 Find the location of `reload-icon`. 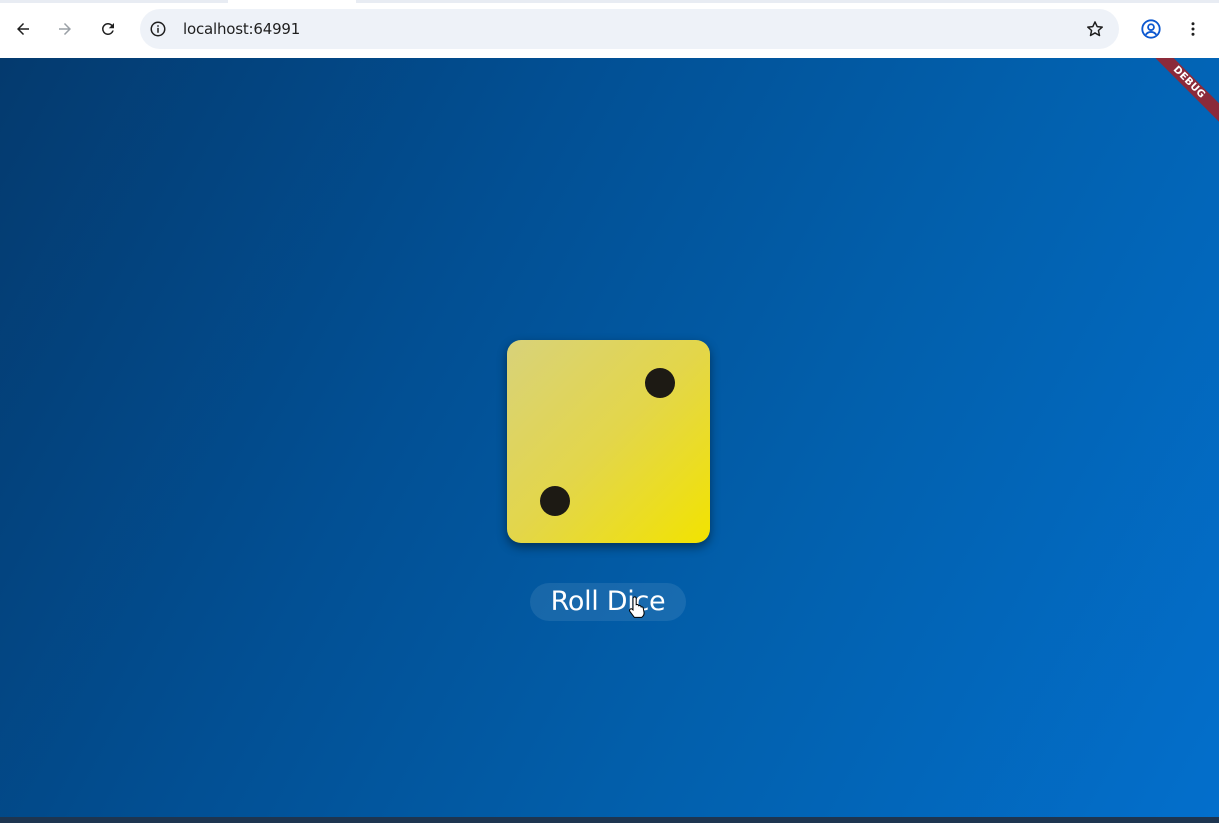

reload-icon is located at coordinates (108, 28).